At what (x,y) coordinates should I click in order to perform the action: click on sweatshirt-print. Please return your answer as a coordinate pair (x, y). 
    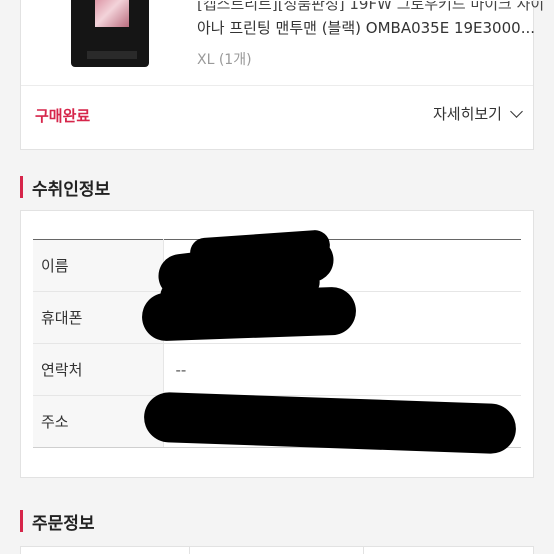
    Looking at the image, I should click on (112, 13).